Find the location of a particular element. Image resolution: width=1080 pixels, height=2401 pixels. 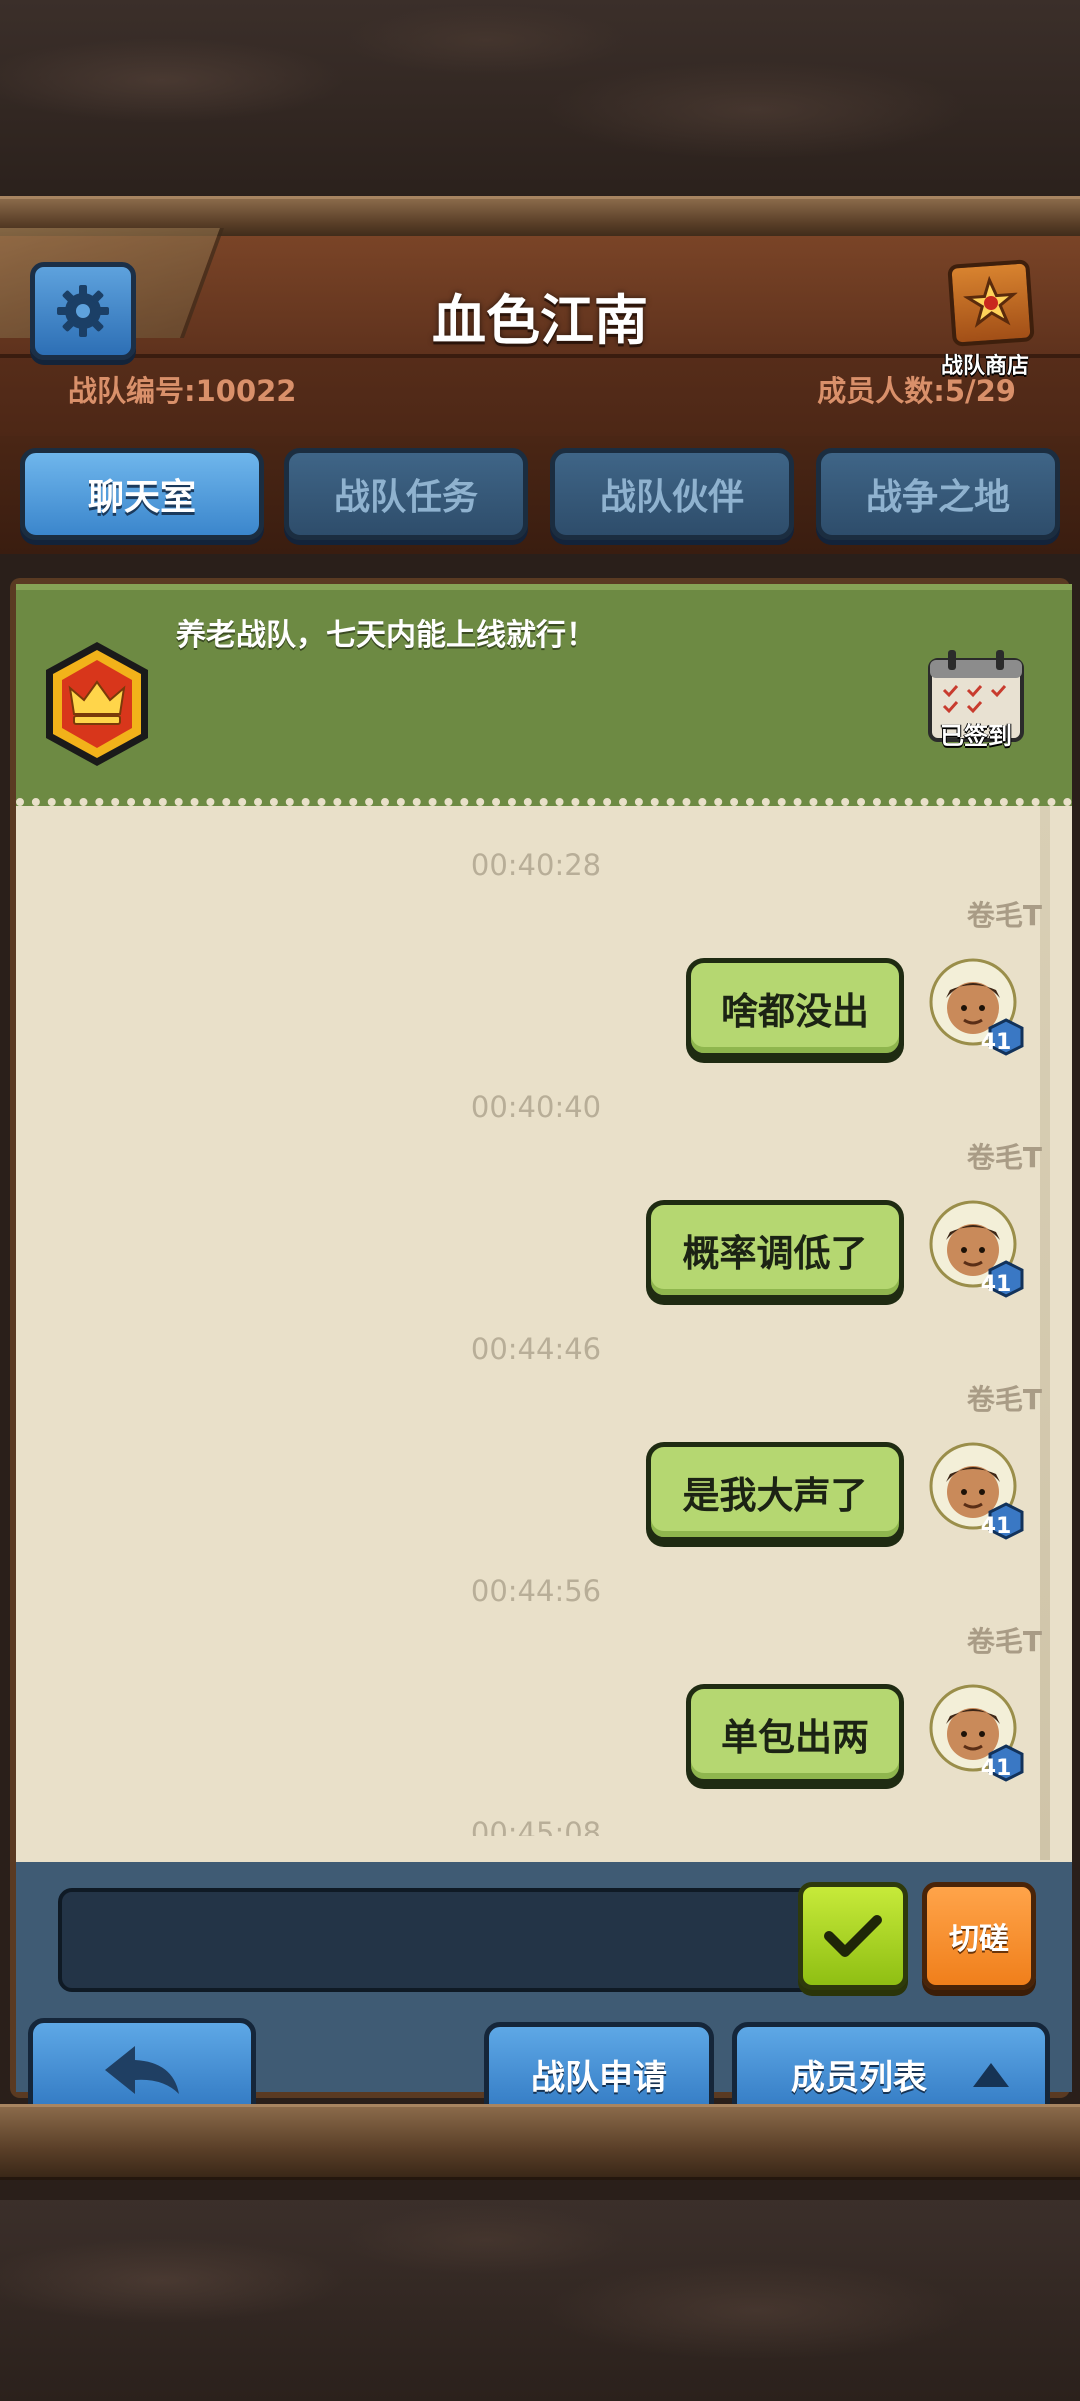

spar-button: 切磋 is located at coordinates (979, 1936).